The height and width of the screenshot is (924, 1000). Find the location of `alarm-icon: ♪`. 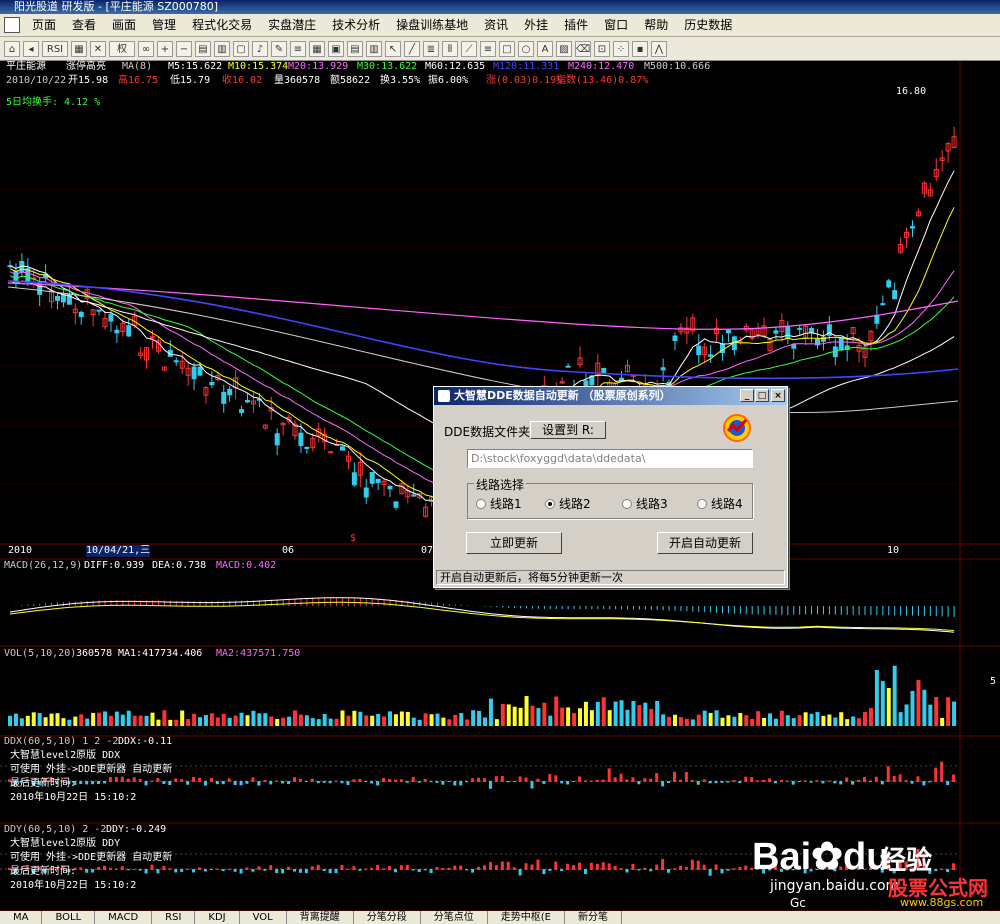

alarm-icon: ♪ is located at coordinates (260, 48).